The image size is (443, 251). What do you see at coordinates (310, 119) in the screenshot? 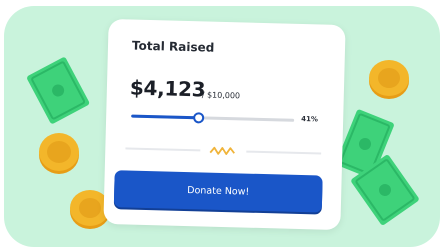
I see `progress-percent: 41%` at bounding box center [310, 119].